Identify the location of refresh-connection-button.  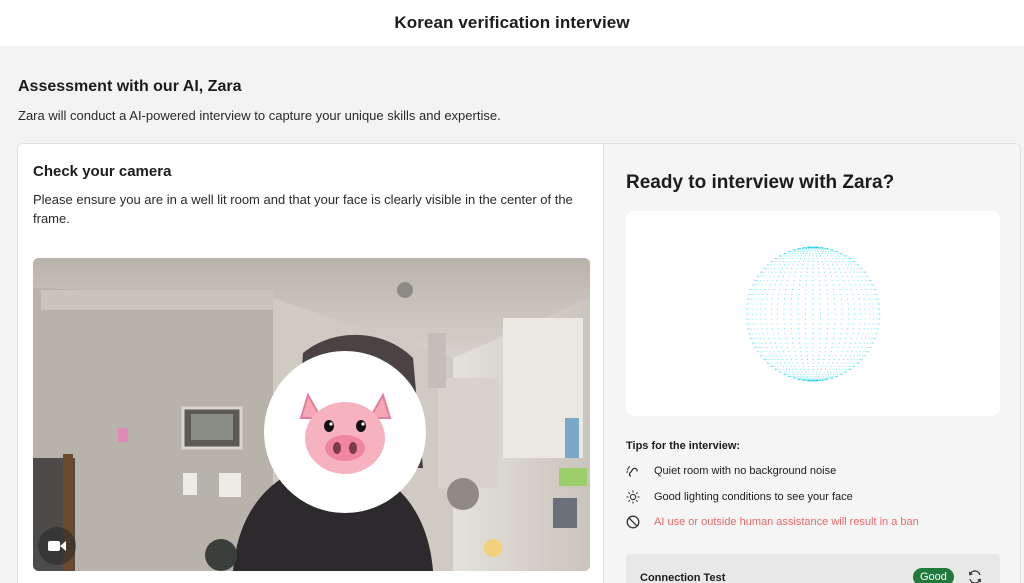
(975, 576).